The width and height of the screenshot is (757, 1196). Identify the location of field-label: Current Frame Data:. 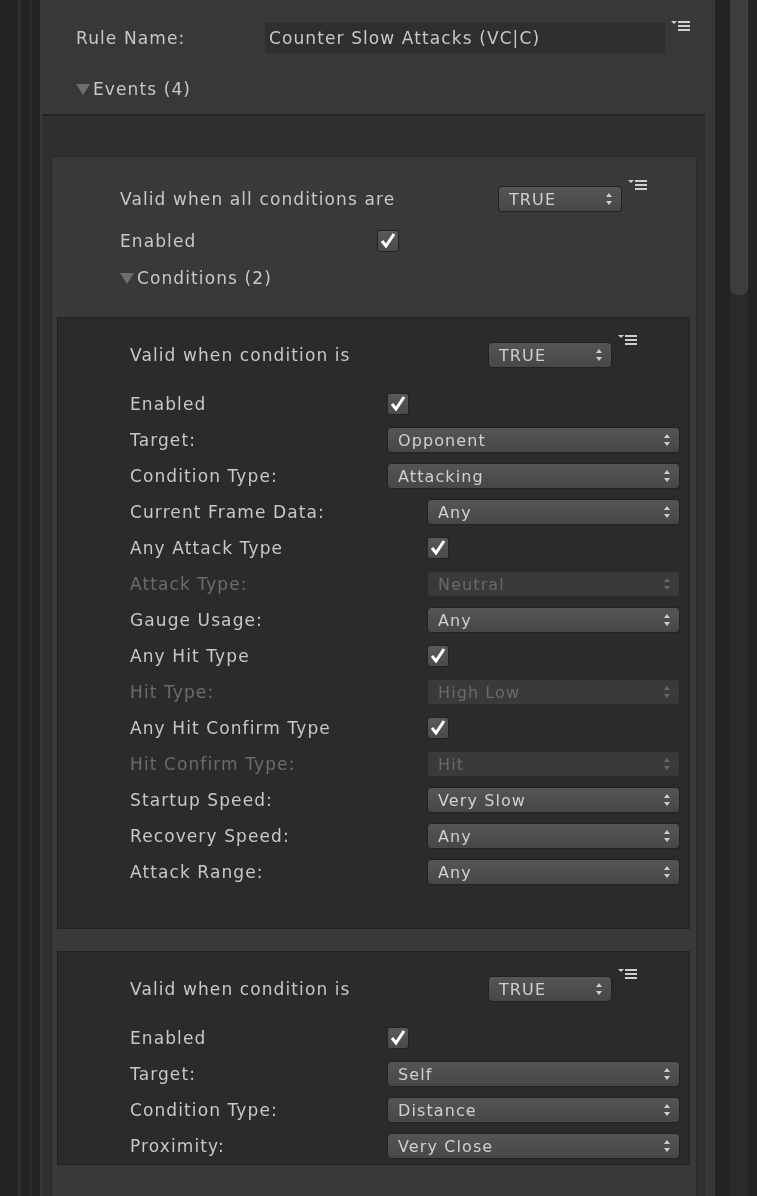
(228, 512).